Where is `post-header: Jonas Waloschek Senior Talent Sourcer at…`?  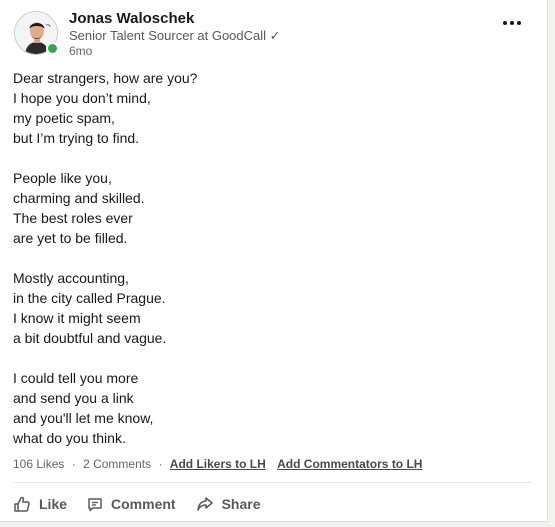 post-header: Jonas Waloschek Senior Talent Sourcer at… is located at coordinates (274, 35).